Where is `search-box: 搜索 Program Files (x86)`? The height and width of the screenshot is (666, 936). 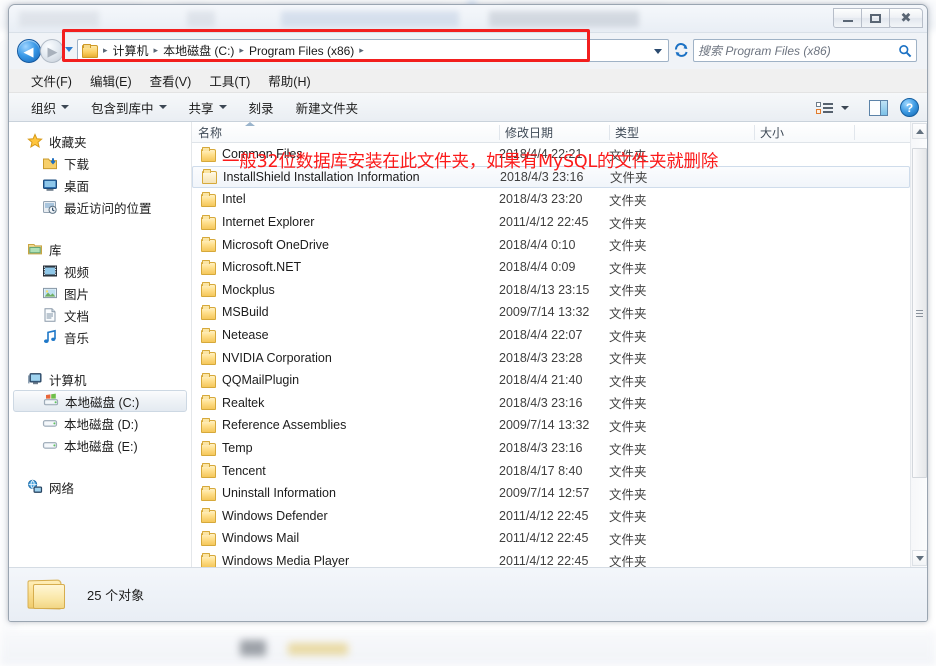 search-box: 搜索 Program Files (x86) is located at coordinates (805, 50).